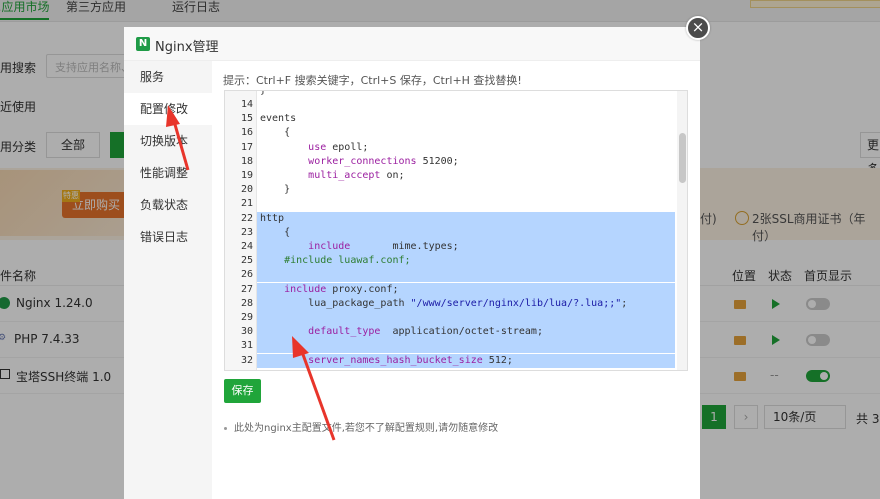  Describe the element at coordinates (246, 360) in the screenshot. I see `line-number: 32` at that location.